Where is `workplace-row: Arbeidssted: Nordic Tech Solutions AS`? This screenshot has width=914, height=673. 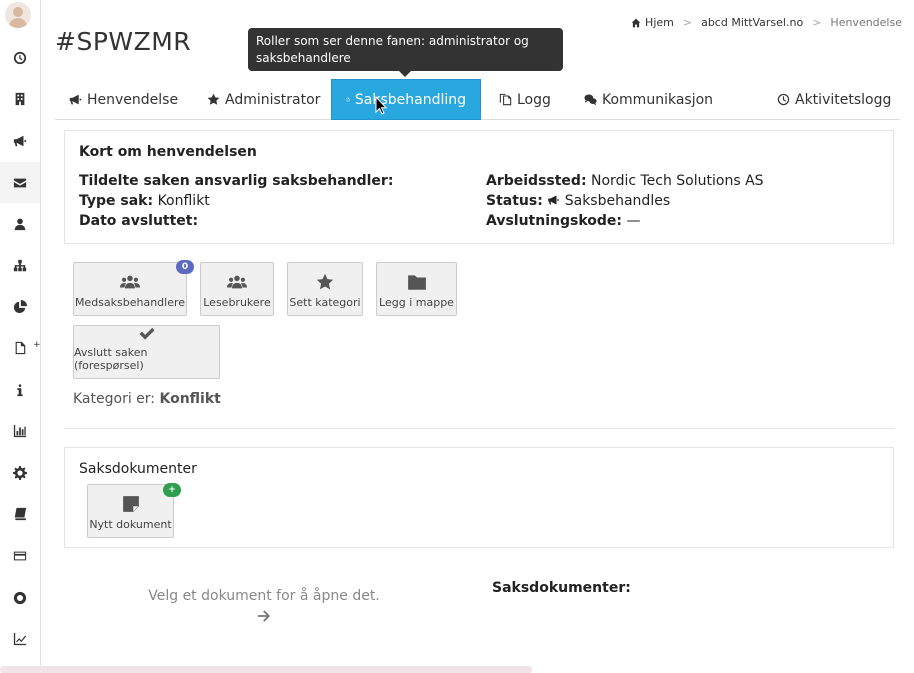 workplace-row: Arbeidssted: Nordic Tech Solutions AS is located at coordinates (625, 181).